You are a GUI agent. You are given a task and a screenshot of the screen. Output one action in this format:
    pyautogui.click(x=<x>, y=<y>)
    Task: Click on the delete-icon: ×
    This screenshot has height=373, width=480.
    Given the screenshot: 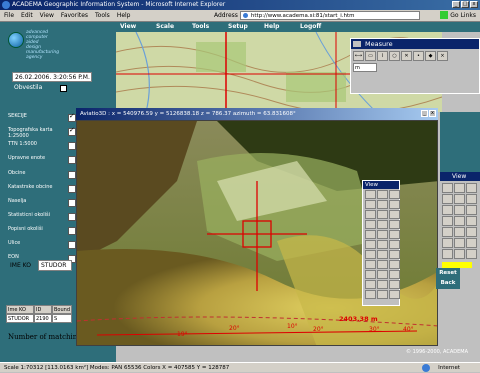 What is the action you would take?
    pyautogui.click(x=442, y=56)
    